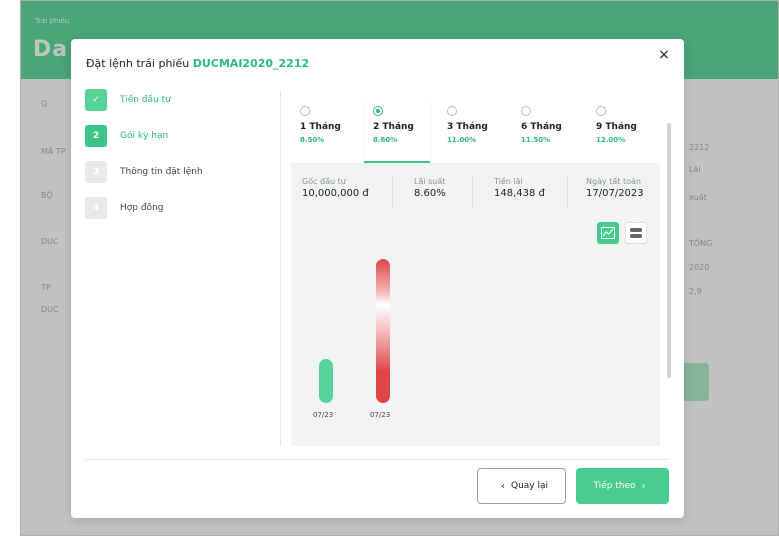 Image resolution: width=779 pixels, height=536 pixels. Describe the element at coordinates (611, 140) in the screenshot. I see `term-rate: 12.00%` at that location.